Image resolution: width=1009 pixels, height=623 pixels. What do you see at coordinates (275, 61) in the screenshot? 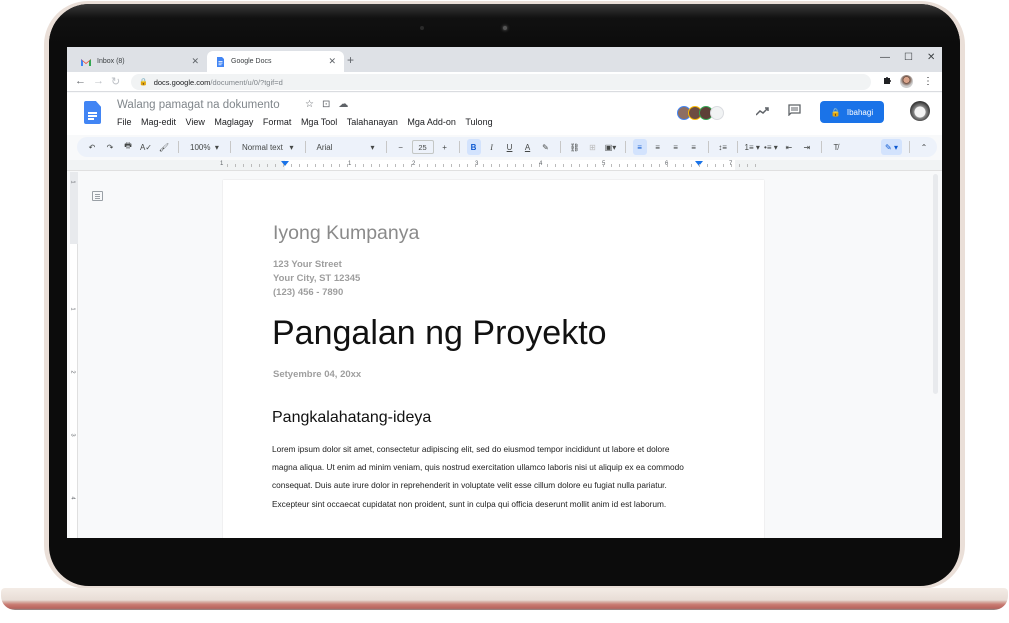
I see `tab-google-docs: Google Docs ✕` at bounding box center [275, 61].